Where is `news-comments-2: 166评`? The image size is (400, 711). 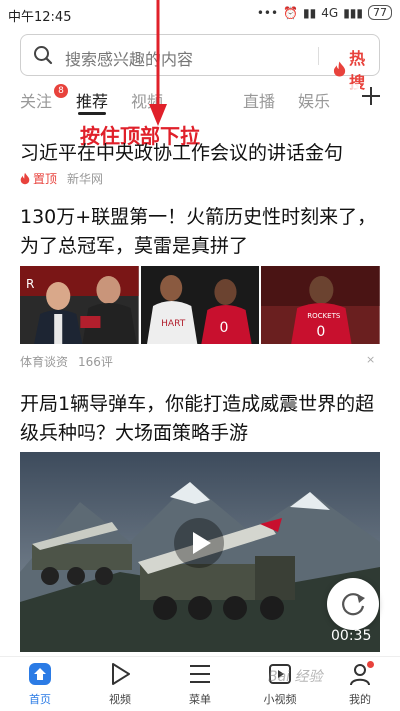 news-comments-2: 166评 is located at coordinates (95, 362).